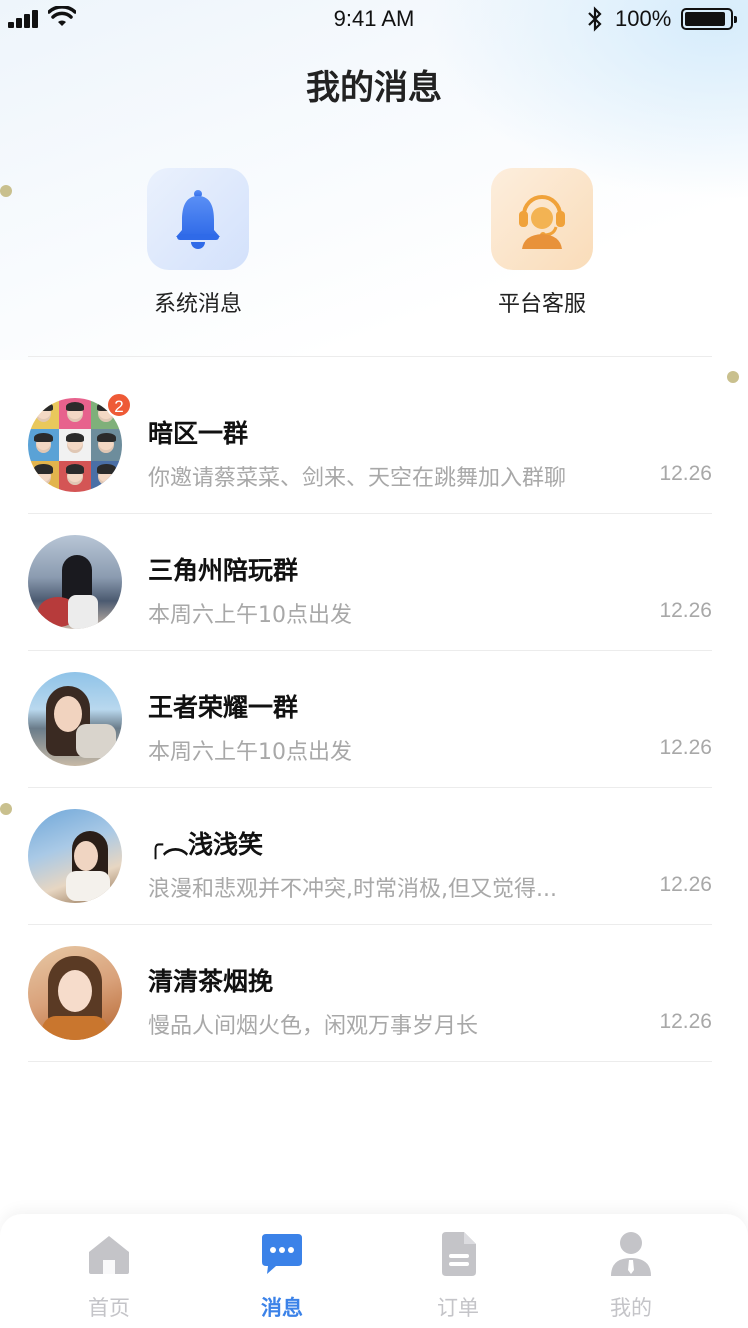 The height and width of the screenshot is (1328, 748). I want to click on message-icon, so click(282, 1254).